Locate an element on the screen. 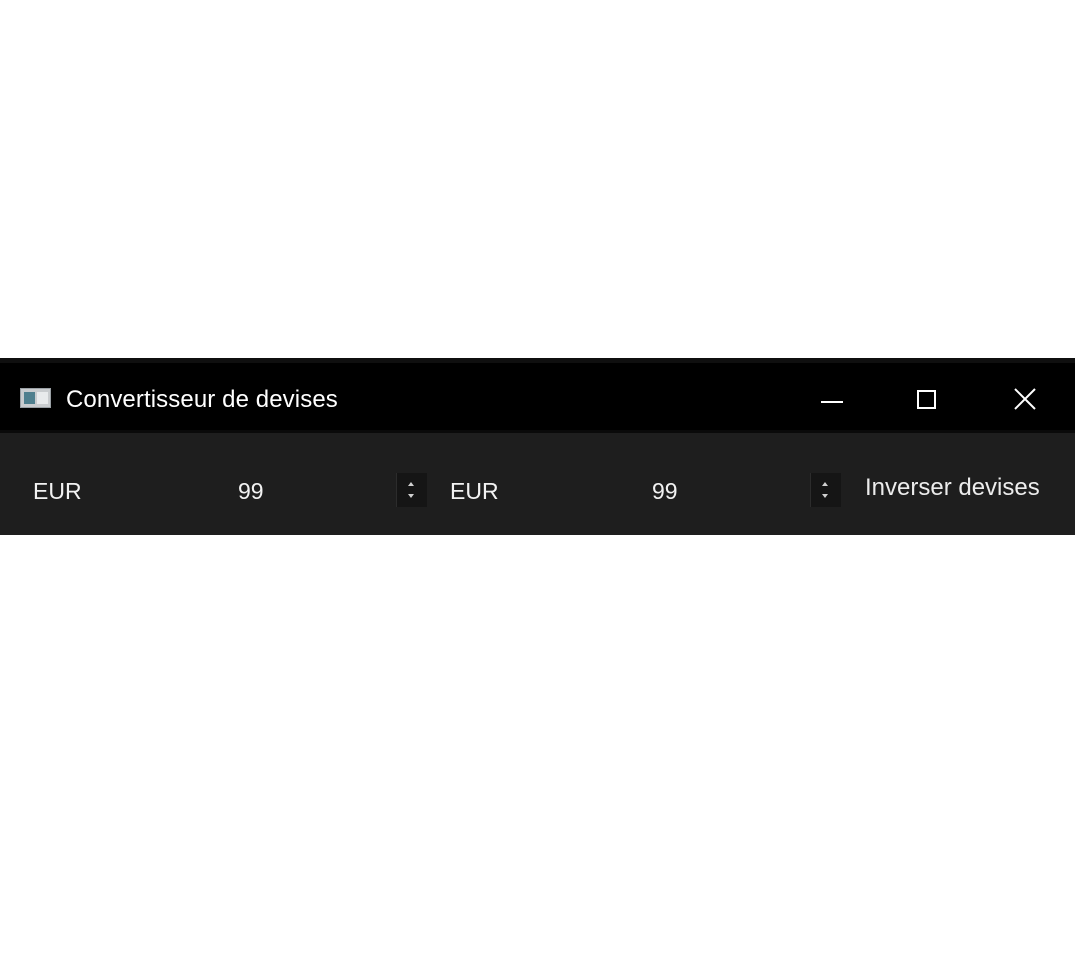  close-button is located at coordinates (1025, 396).